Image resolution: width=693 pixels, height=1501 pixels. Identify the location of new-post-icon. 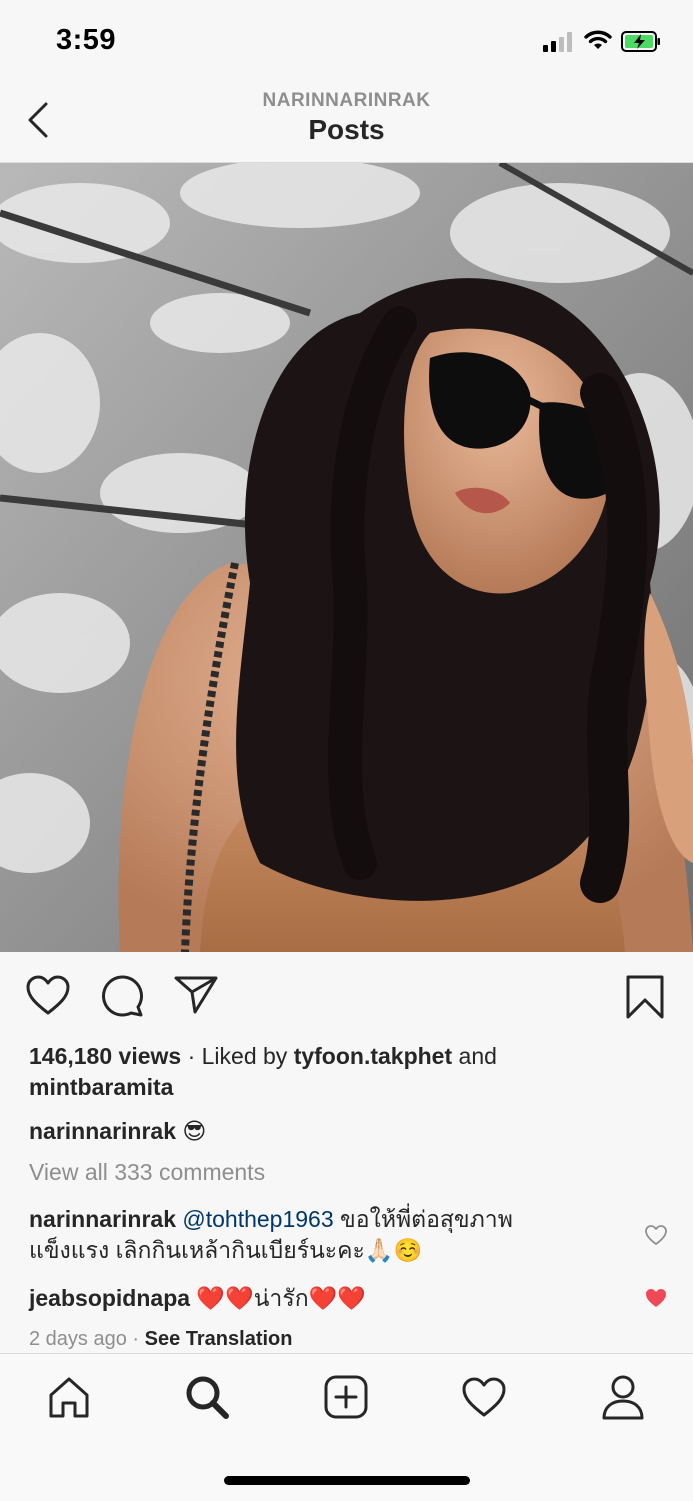
(346, 1397).